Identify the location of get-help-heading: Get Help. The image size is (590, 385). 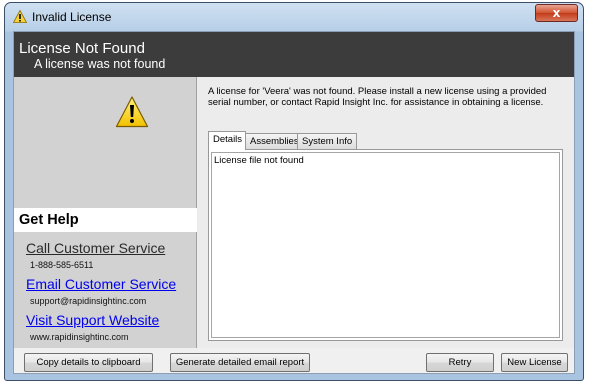
(105, 220).